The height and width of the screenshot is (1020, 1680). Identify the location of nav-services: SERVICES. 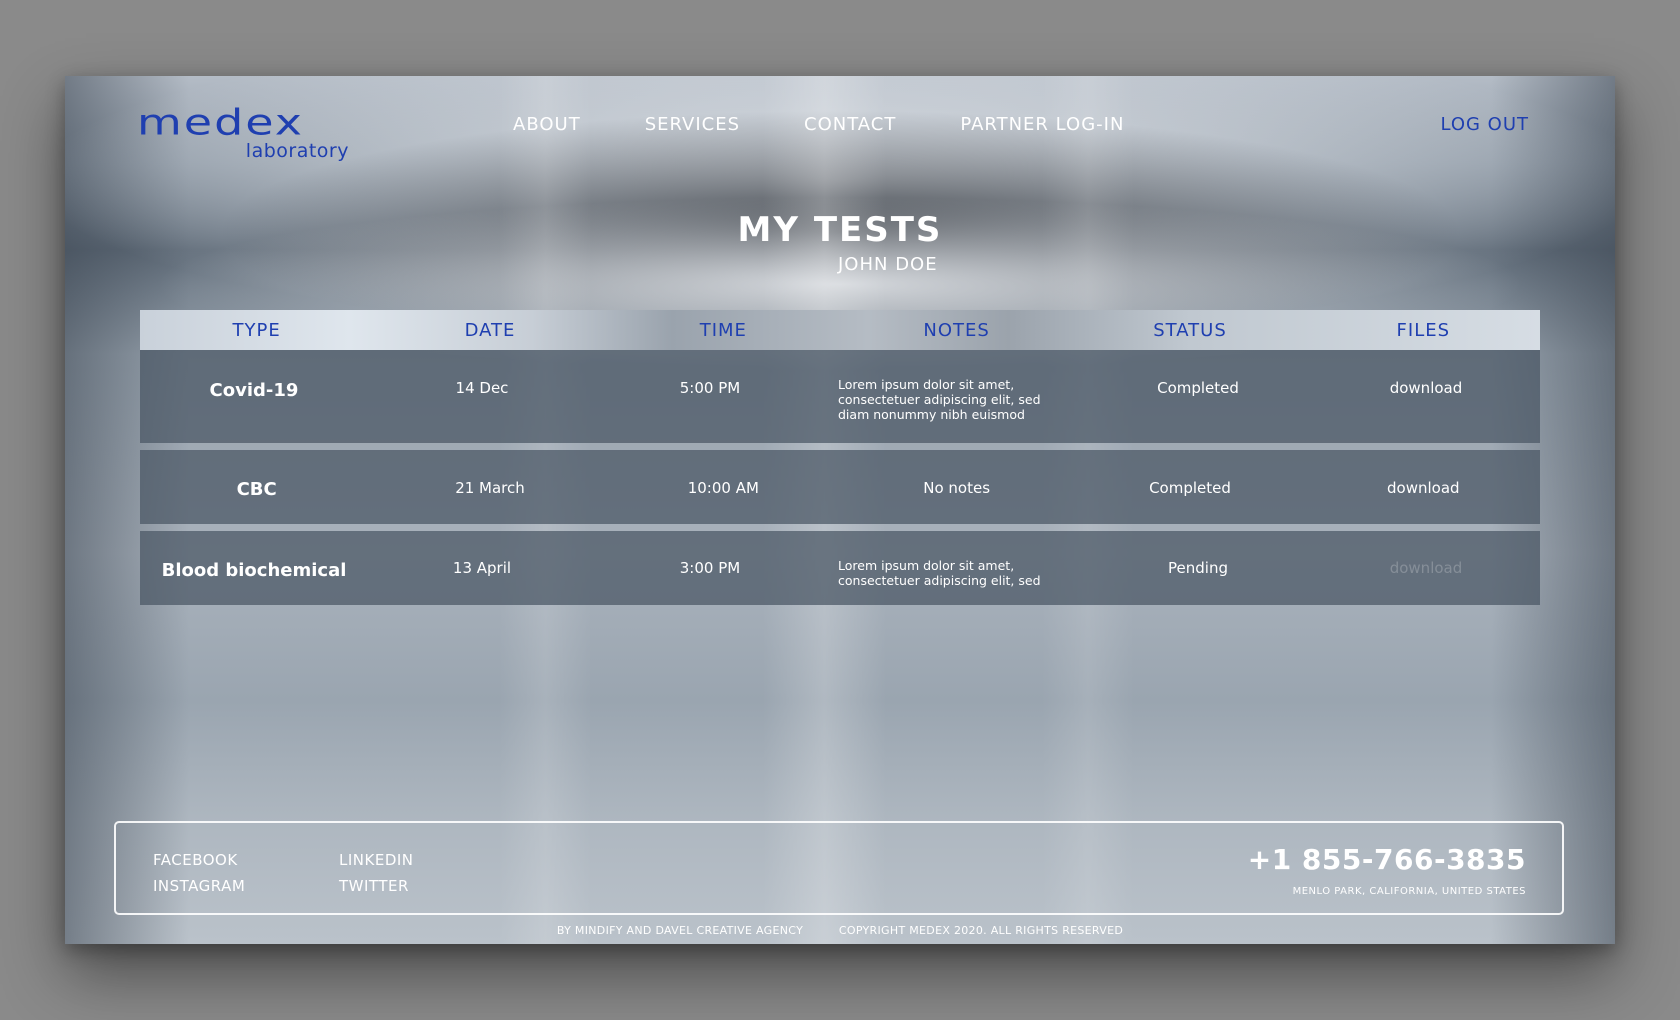
(692, 124).